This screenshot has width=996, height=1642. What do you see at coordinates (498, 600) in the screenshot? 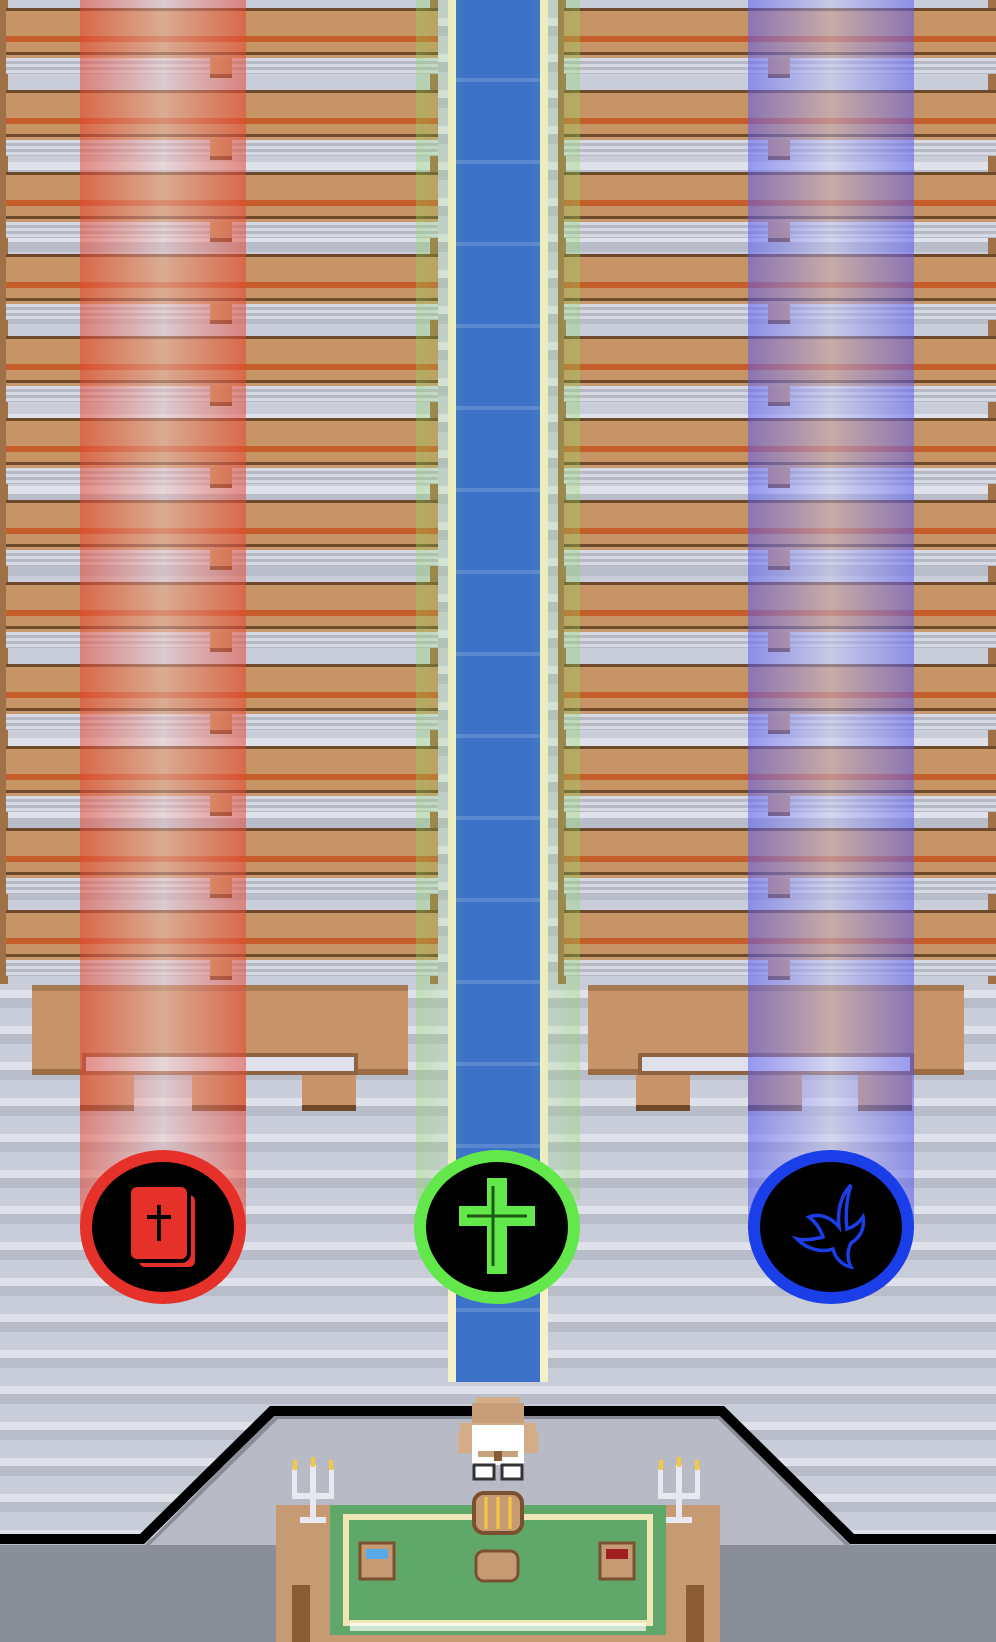
I see `green-light-beam` at bounding box center [498, 600].